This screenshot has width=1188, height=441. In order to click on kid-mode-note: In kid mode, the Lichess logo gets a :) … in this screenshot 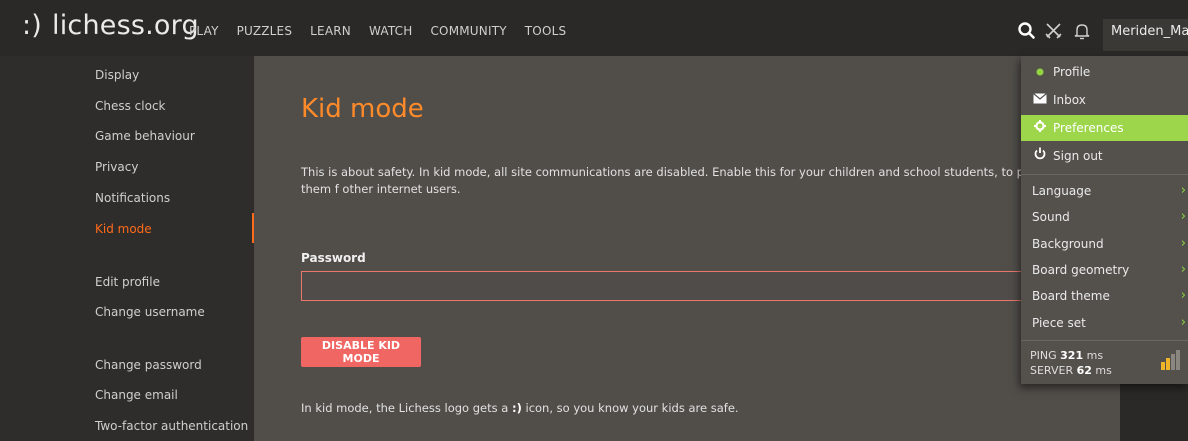, I will do `click(520, 408)`.